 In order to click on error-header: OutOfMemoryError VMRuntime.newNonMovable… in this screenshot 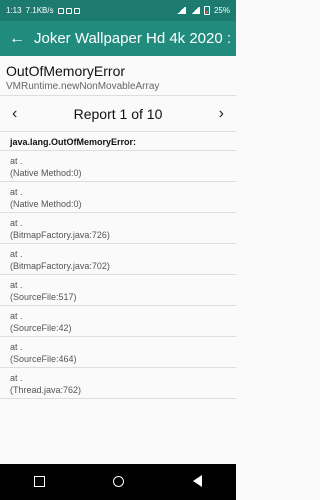, I will do `click(118, 76)`.